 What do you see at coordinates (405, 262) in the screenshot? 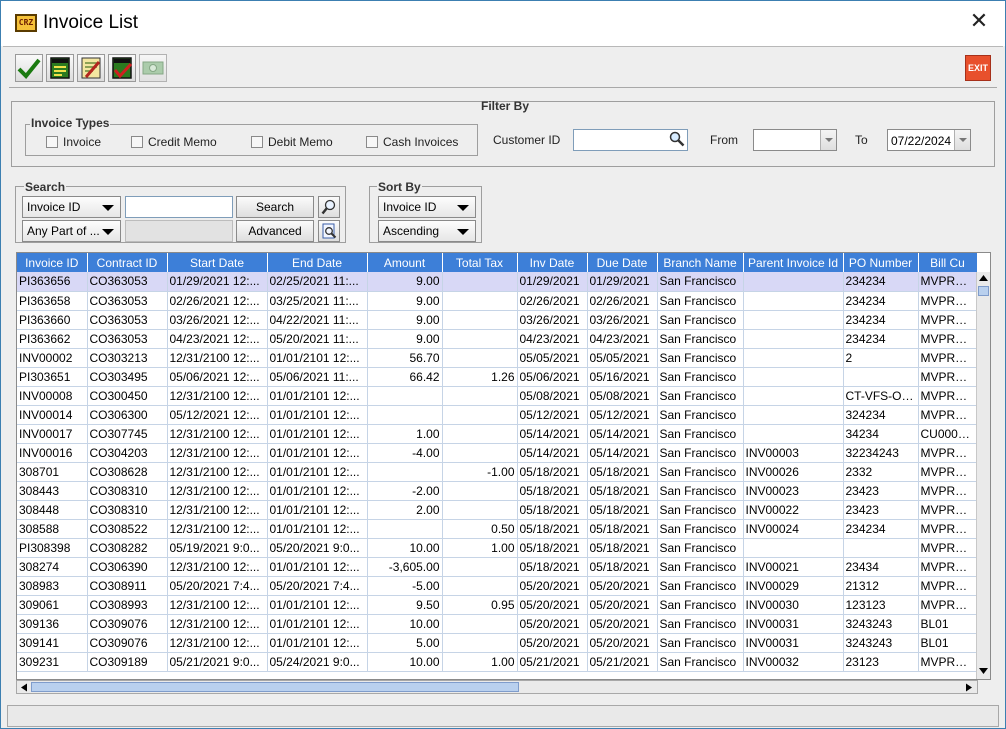
I see `column-header: Amount` at bounding box center [405, 262].